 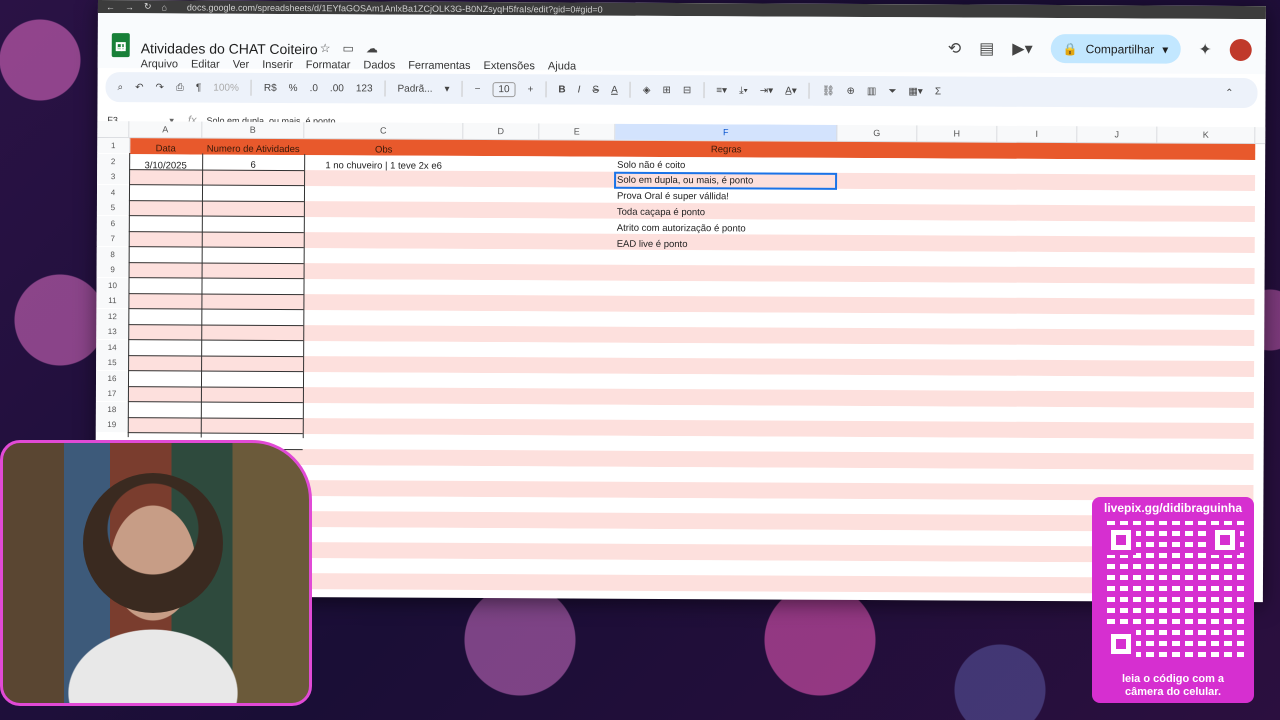 What do you see at coordinates (439, 66) in the screenshot?
I see `menu-ferramentas: Ferramentas` at bounding box center [439, 66].